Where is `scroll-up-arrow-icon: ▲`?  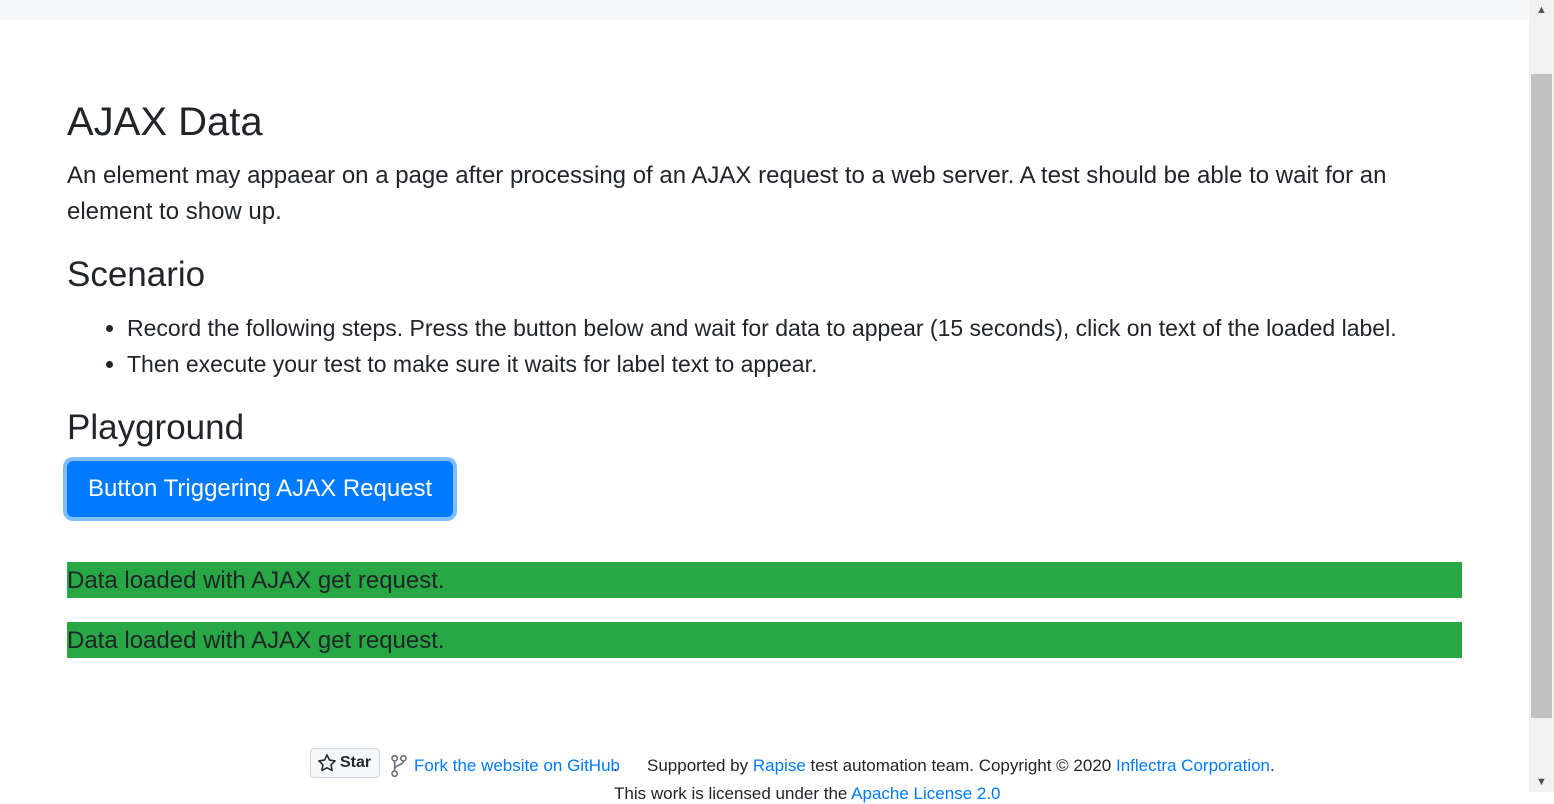 scroll-up-arrow-icon: ▲ is located at coordinates (1541, 10).